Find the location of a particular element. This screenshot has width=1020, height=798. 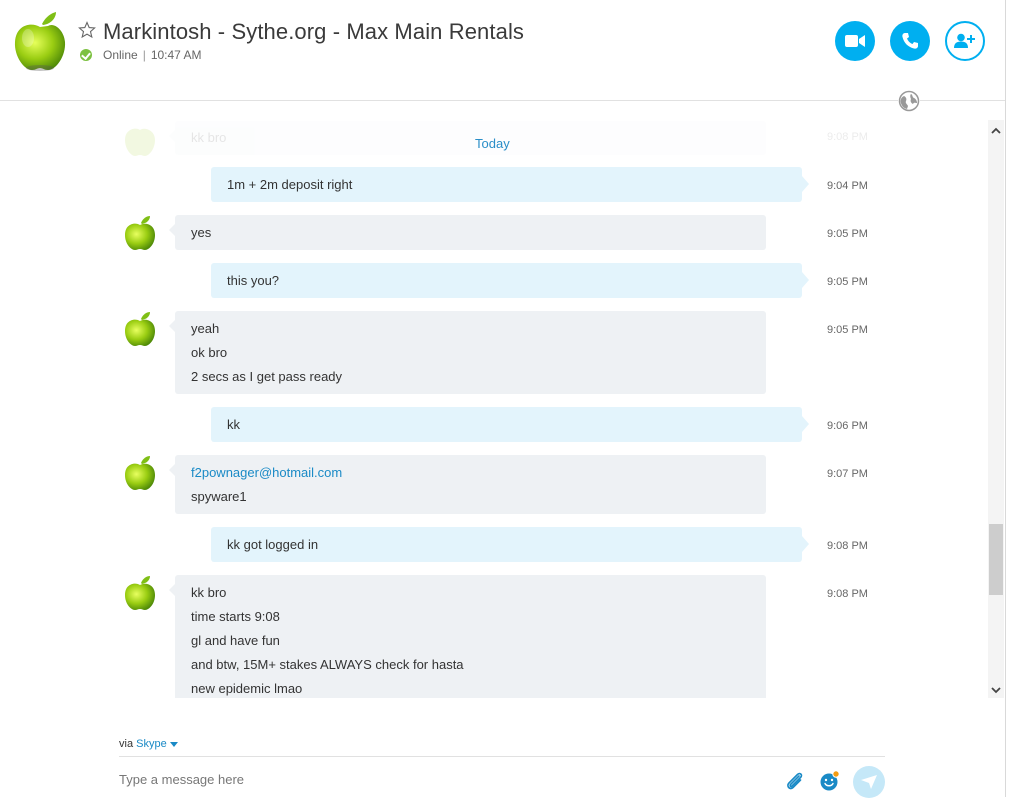

ghost-message-time: 9:08 PM is located at coordinates (847, 137).